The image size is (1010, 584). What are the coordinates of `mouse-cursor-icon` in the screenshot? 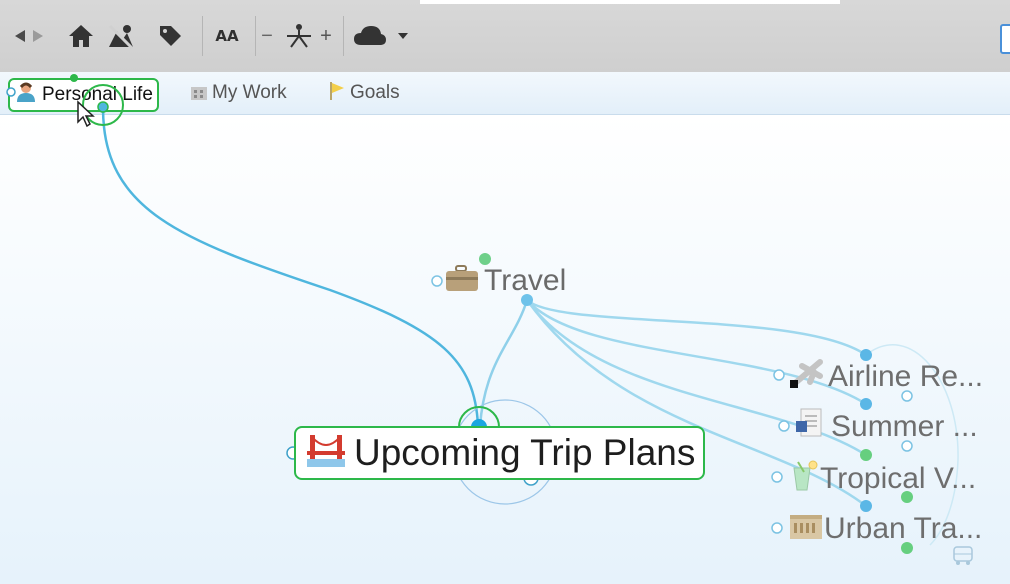 It's located at (86, 116).